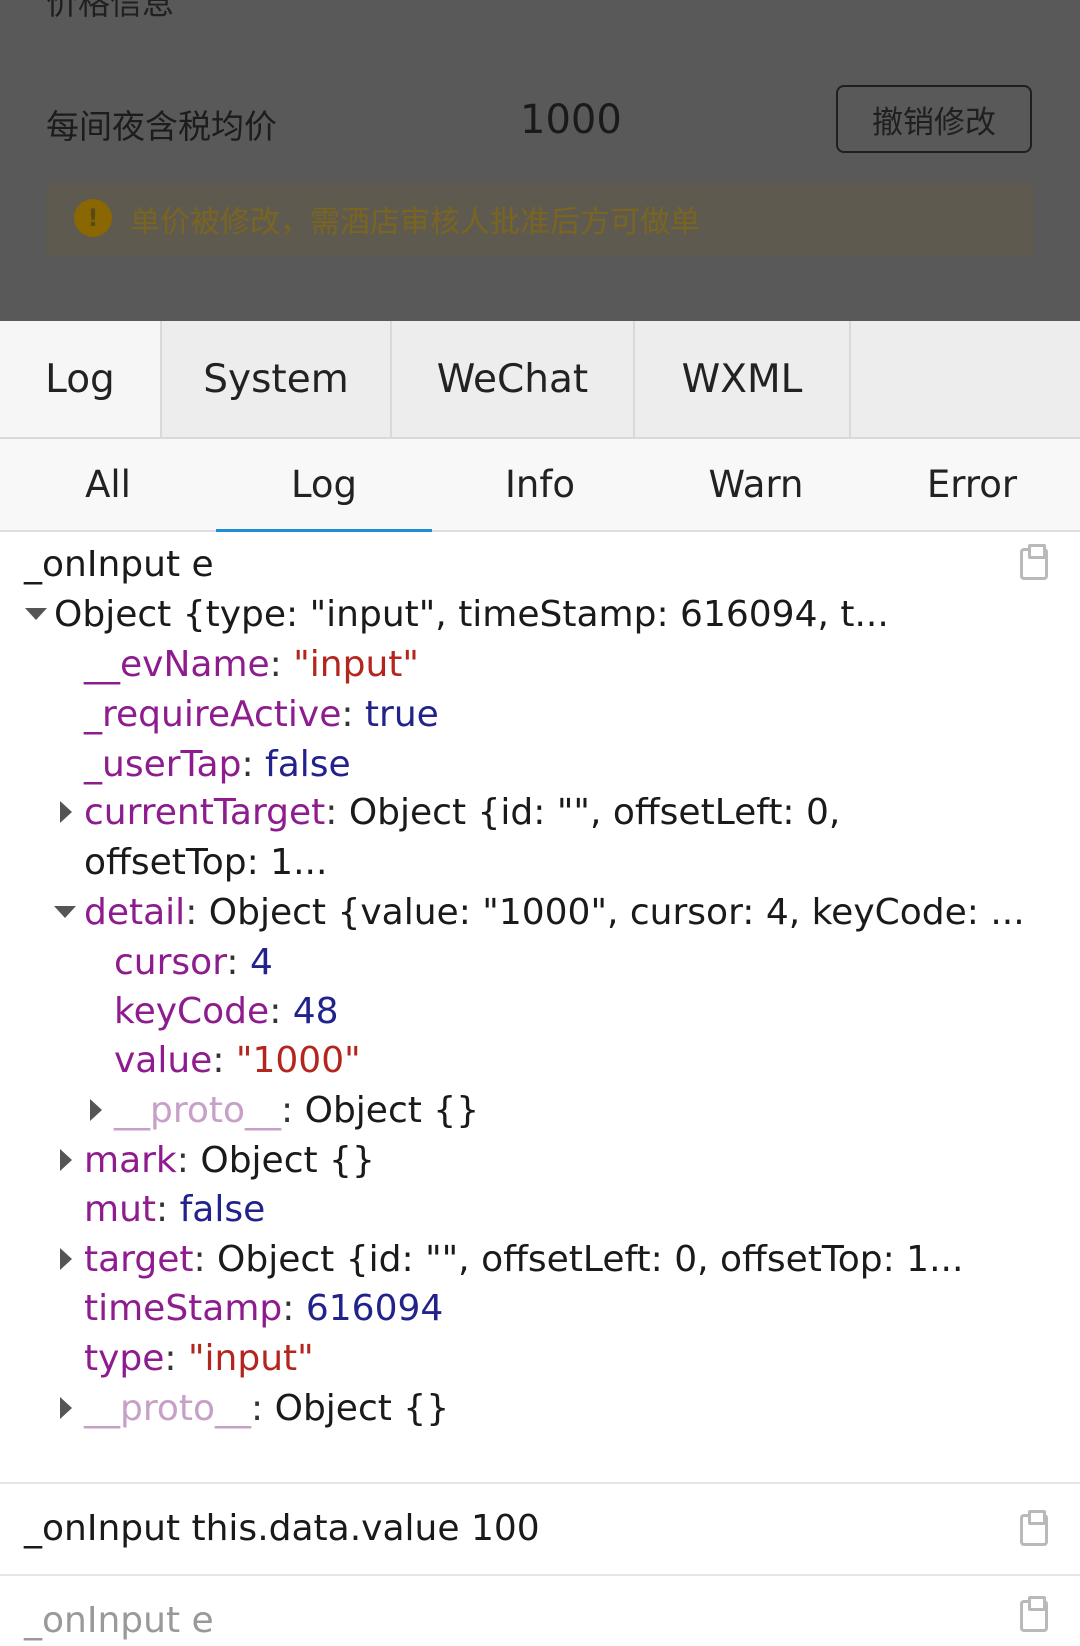 Image resolution: width=1080 pixels, height=1646 pixels. What do you see at coordinates (135, 912) in the screenshot?
I see `prop-key: detail` at bounding box center [135, 912].